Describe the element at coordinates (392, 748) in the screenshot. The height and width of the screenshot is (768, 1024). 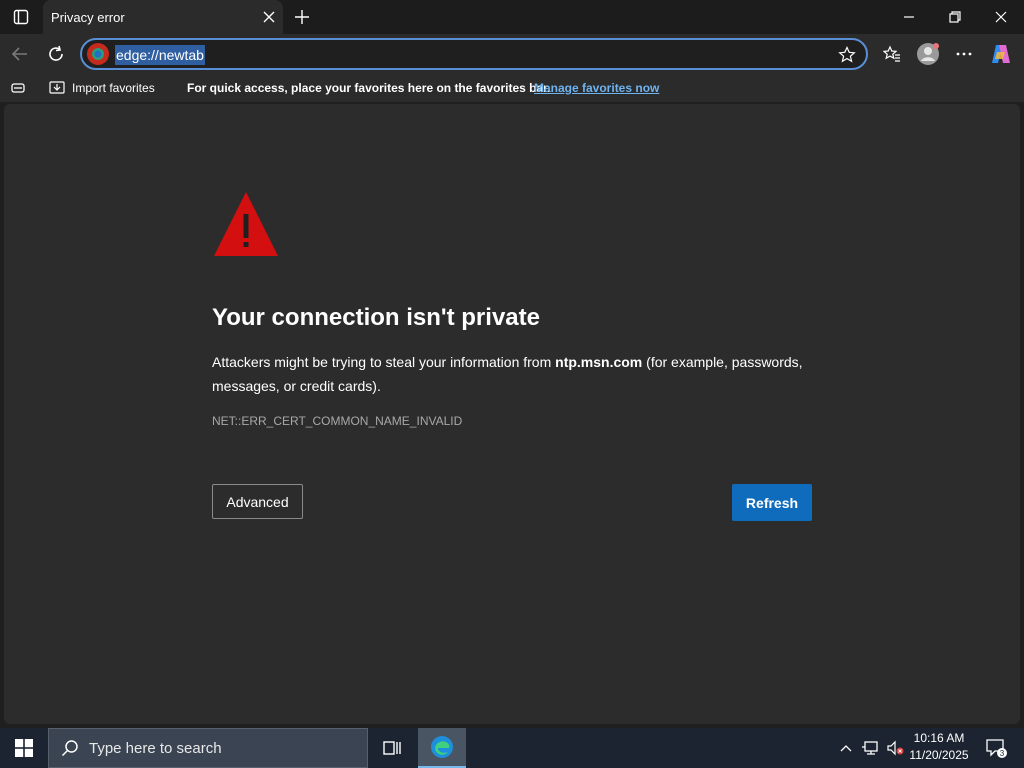
I see `task-view-icon` at that location.